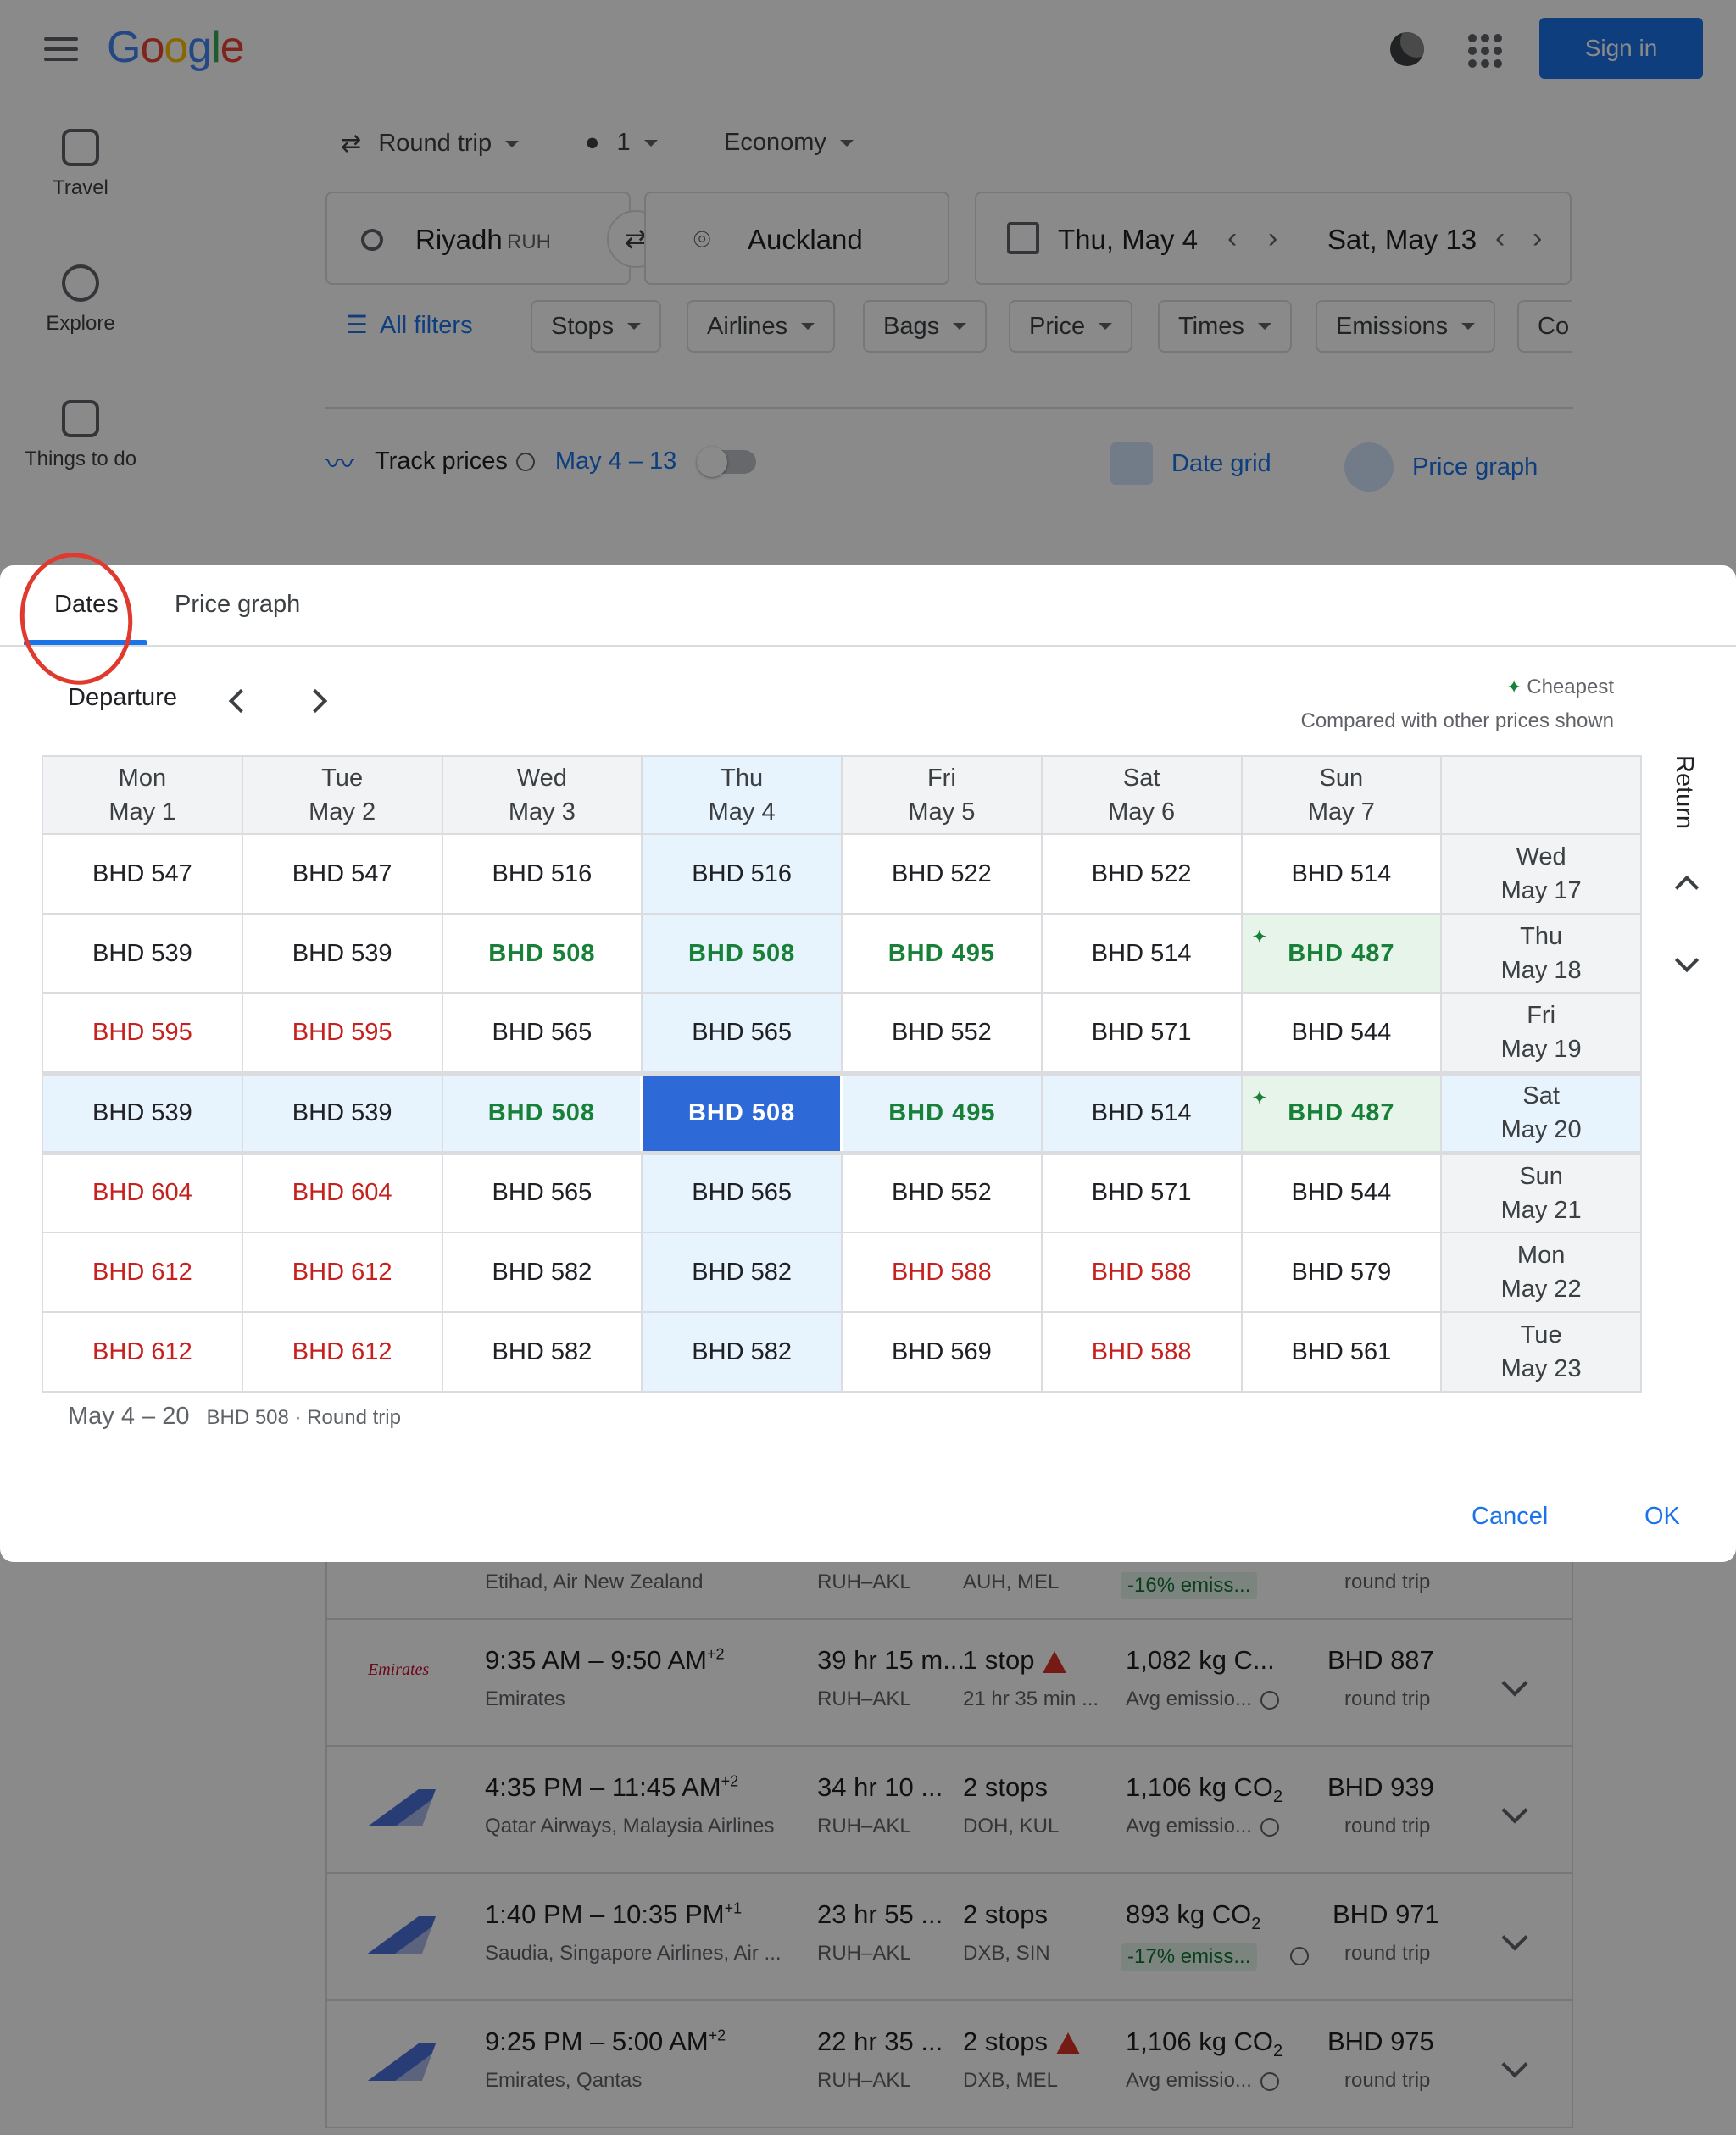 This screenshot has height=2135, width=1736. Describe the element at coordinates (1341, 1352) in the screenshot. I see `price-cell: BHD 561` at that location.